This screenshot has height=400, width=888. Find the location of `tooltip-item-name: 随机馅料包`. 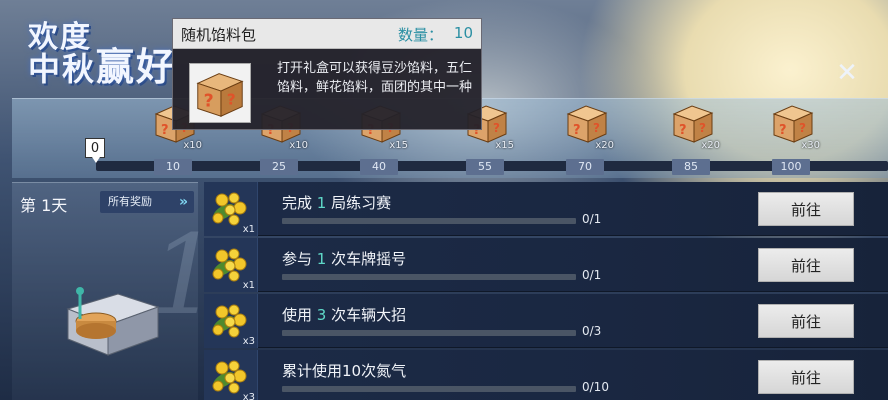

tooltip-item-name: 随机馅料包 is located at coordinates (219, 35).